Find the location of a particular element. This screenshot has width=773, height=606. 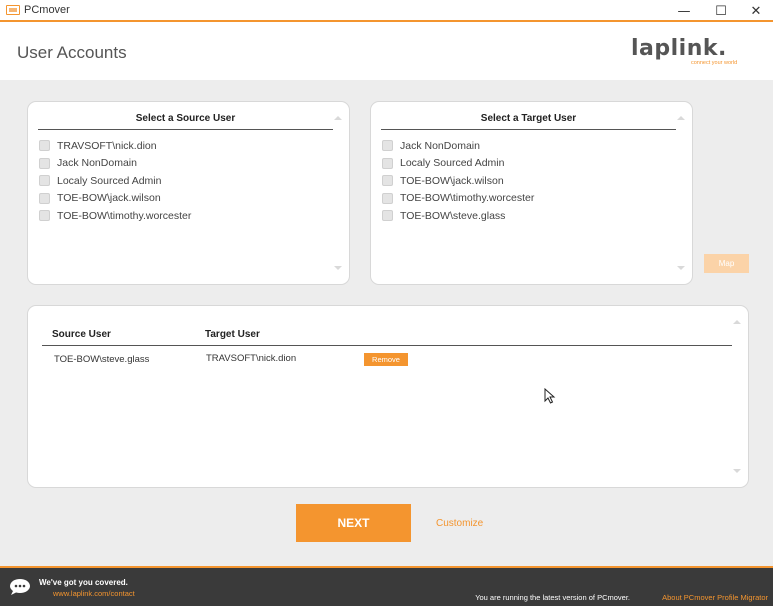

close-button: ✕ is located at coordinates (755, 11).